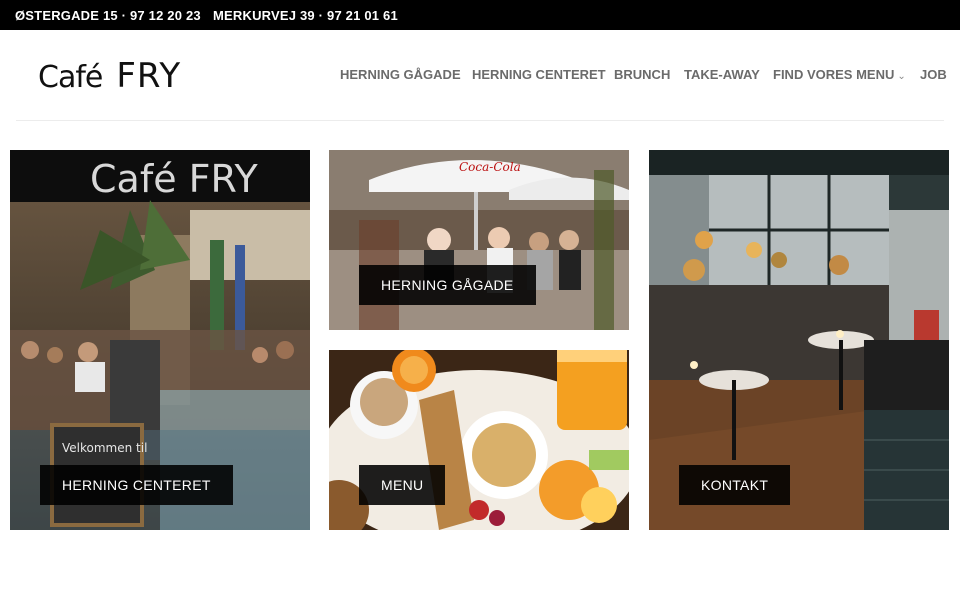 The image size is (960, 600). What do you see at coordinates (642, 74) in the screenshot?
I see `nav-item-brunch: BRUNCH` at bounding box center [642, 74].